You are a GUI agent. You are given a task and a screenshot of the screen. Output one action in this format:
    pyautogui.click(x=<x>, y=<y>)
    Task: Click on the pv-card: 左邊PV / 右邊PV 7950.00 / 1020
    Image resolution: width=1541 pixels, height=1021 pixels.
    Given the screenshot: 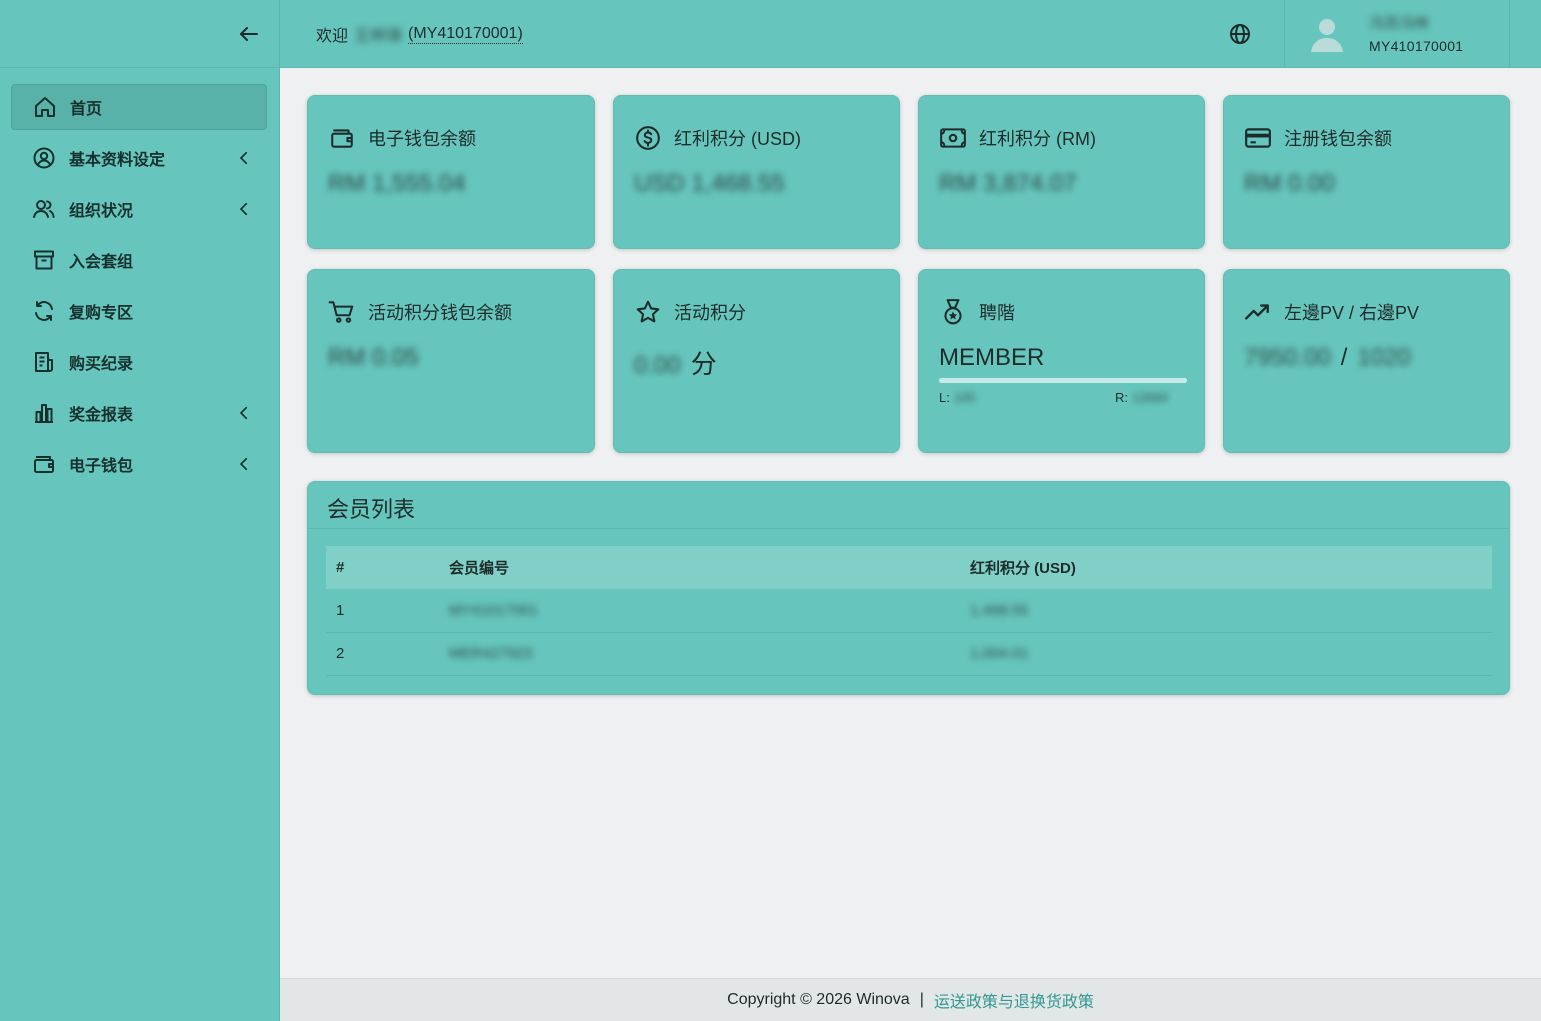 What is the action you would take?
    pyautogui.click(x=1366, y=361)
    